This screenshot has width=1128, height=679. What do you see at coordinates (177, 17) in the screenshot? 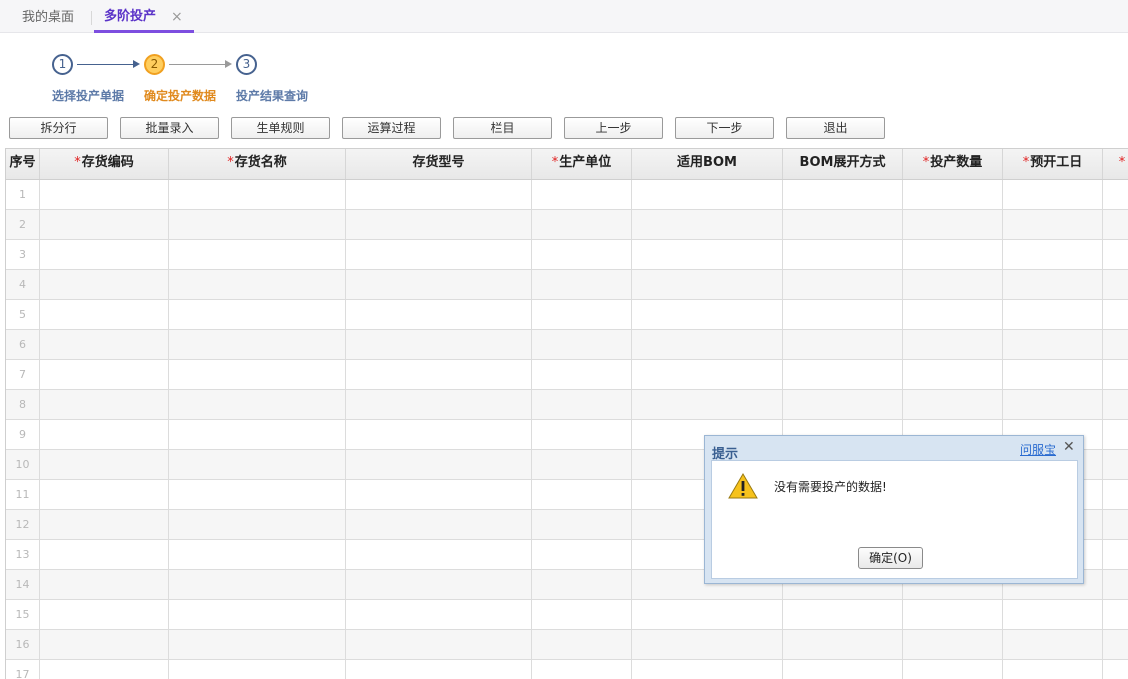
I see `tab-close-icon: ×` at bounding box center [177, 17].